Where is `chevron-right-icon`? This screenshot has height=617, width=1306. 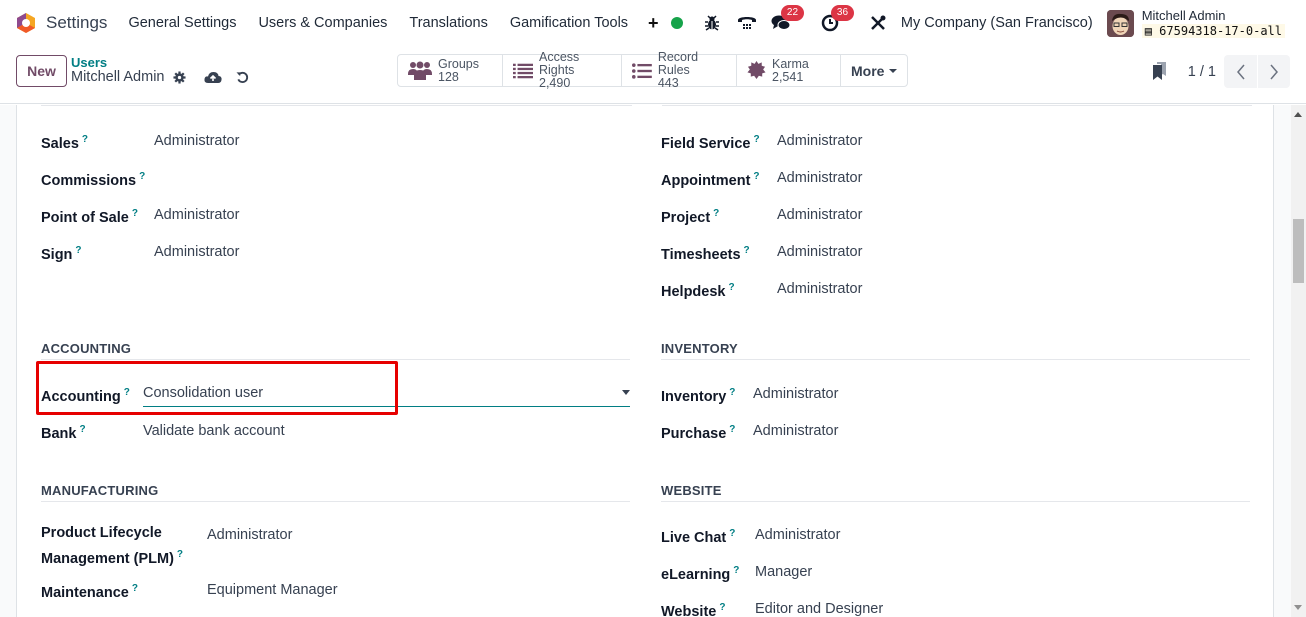
chevron-right-icon is located at coordinates (1274, 71).